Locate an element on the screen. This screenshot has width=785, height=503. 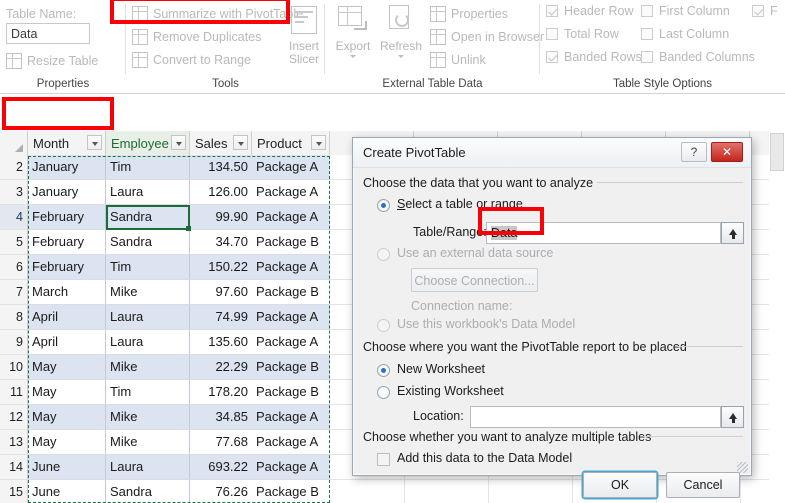
radio-use-workbook-data-model is located at coordinates (383, 325).